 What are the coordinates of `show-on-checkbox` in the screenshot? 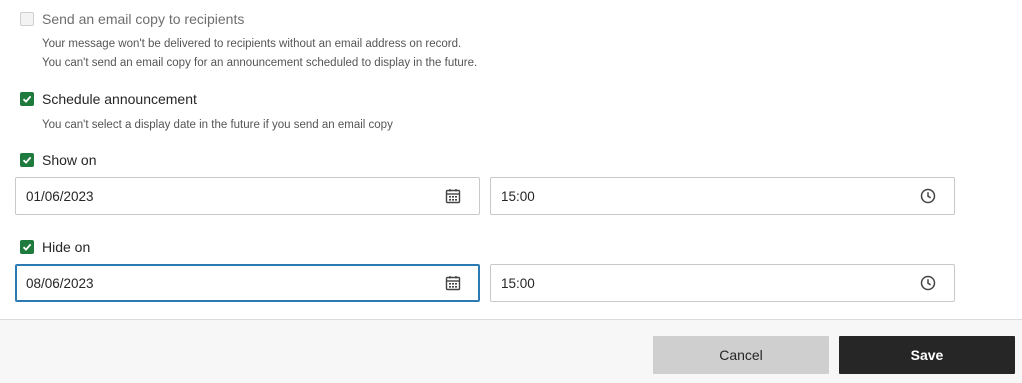 It's located at (27, 160).